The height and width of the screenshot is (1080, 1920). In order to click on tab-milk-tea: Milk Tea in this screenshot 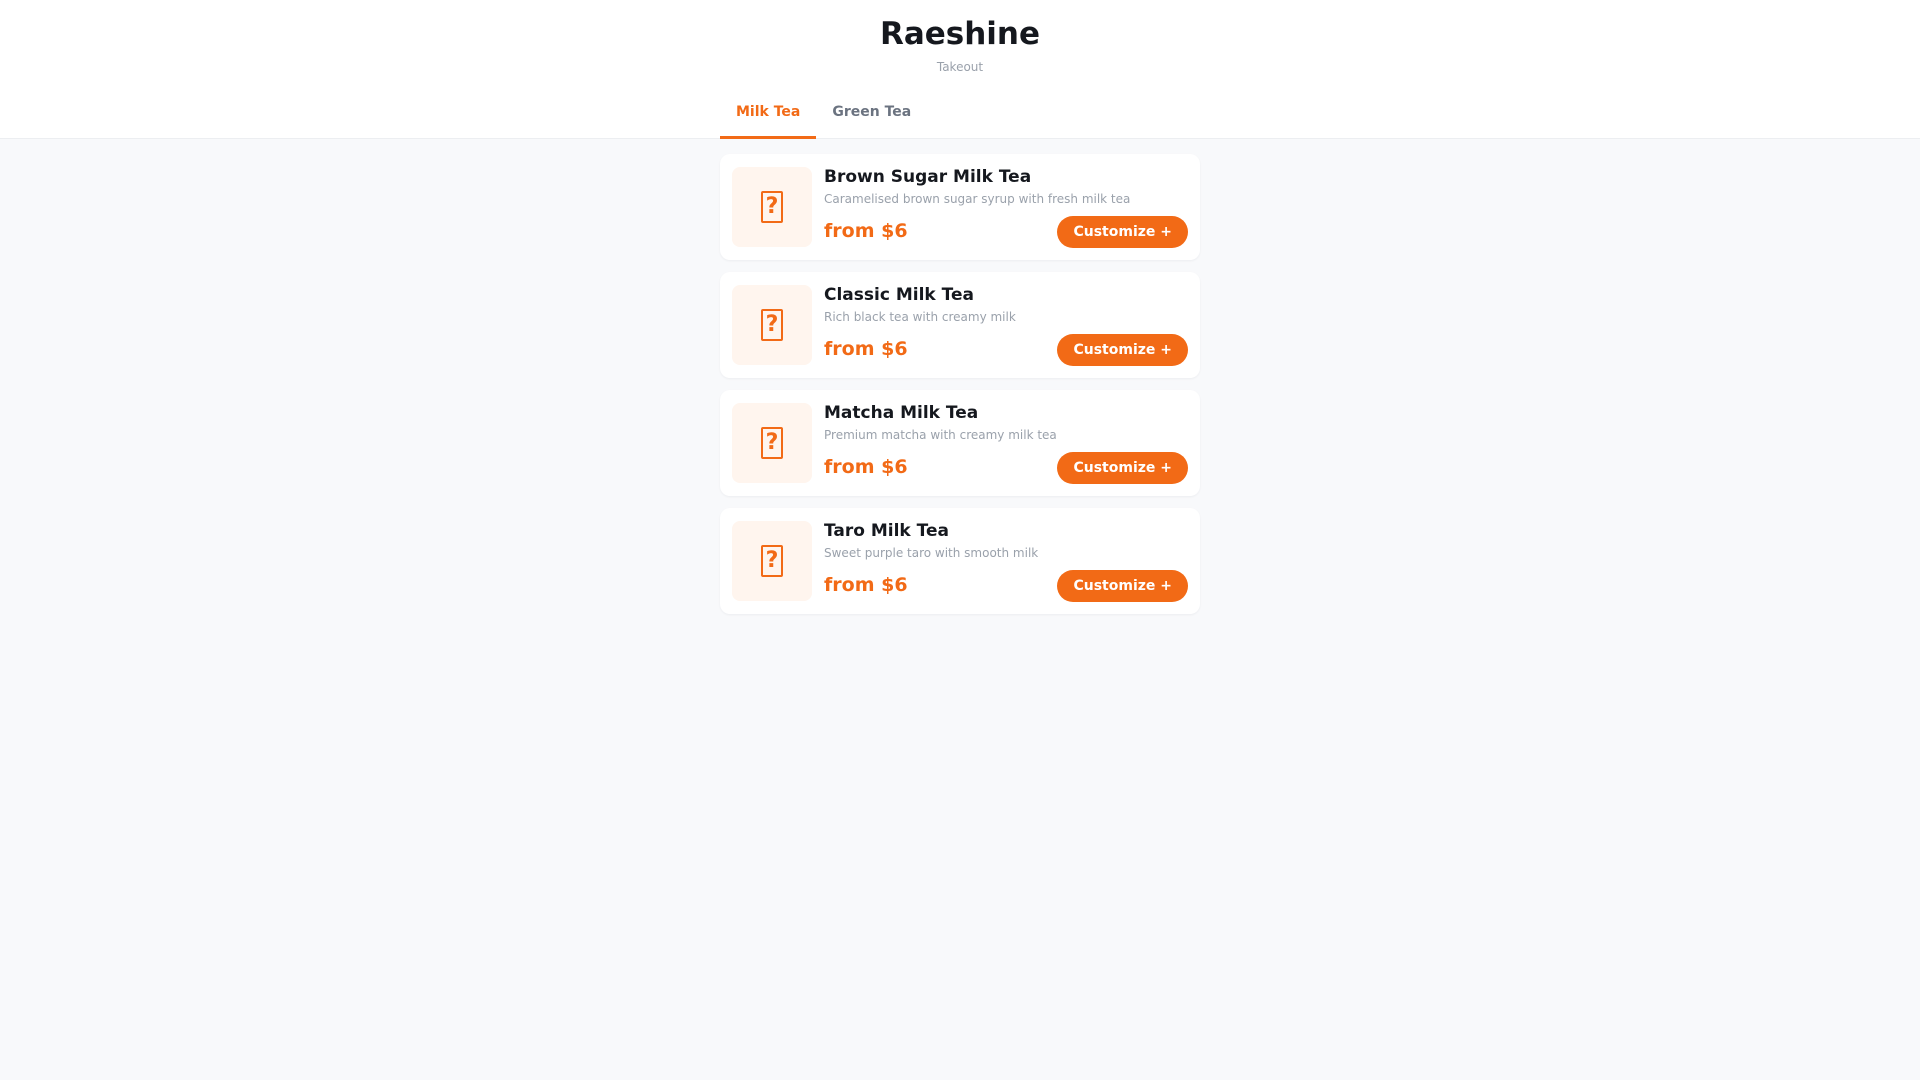, I will do `click(768, 118)`.